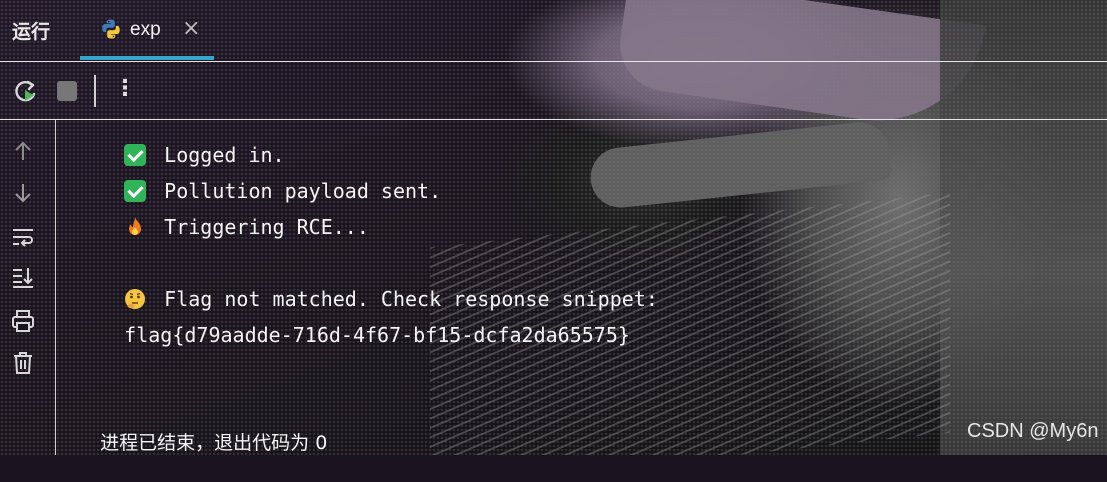  Describe the element at coordinates (111, 29) in the screenshot. I see `python-icon` at that location.